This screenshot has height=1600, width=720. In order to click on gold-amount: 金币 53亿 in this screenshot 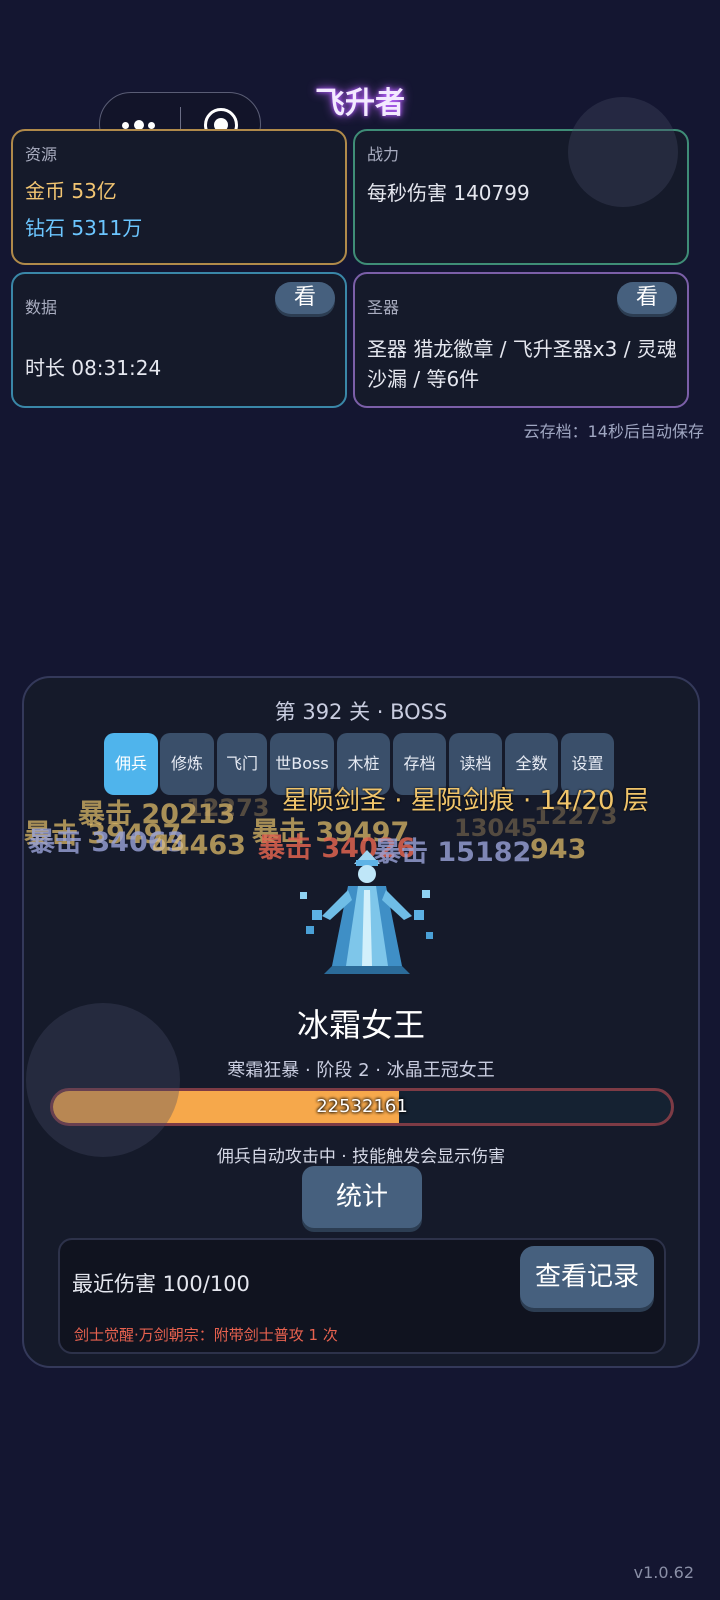, I will do `click(71, 191)`.